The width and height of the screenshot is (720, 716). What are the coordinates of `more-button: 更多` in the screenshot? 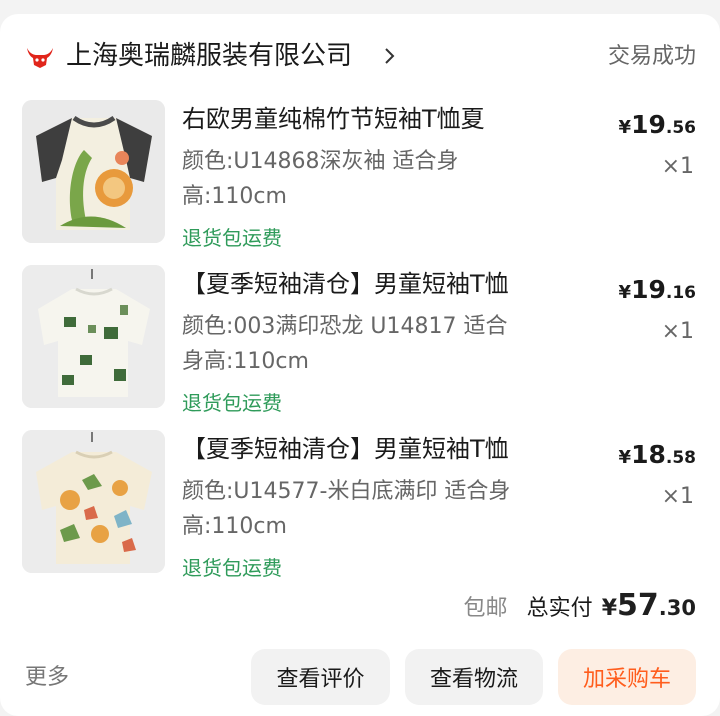 It's located at (47, 678).